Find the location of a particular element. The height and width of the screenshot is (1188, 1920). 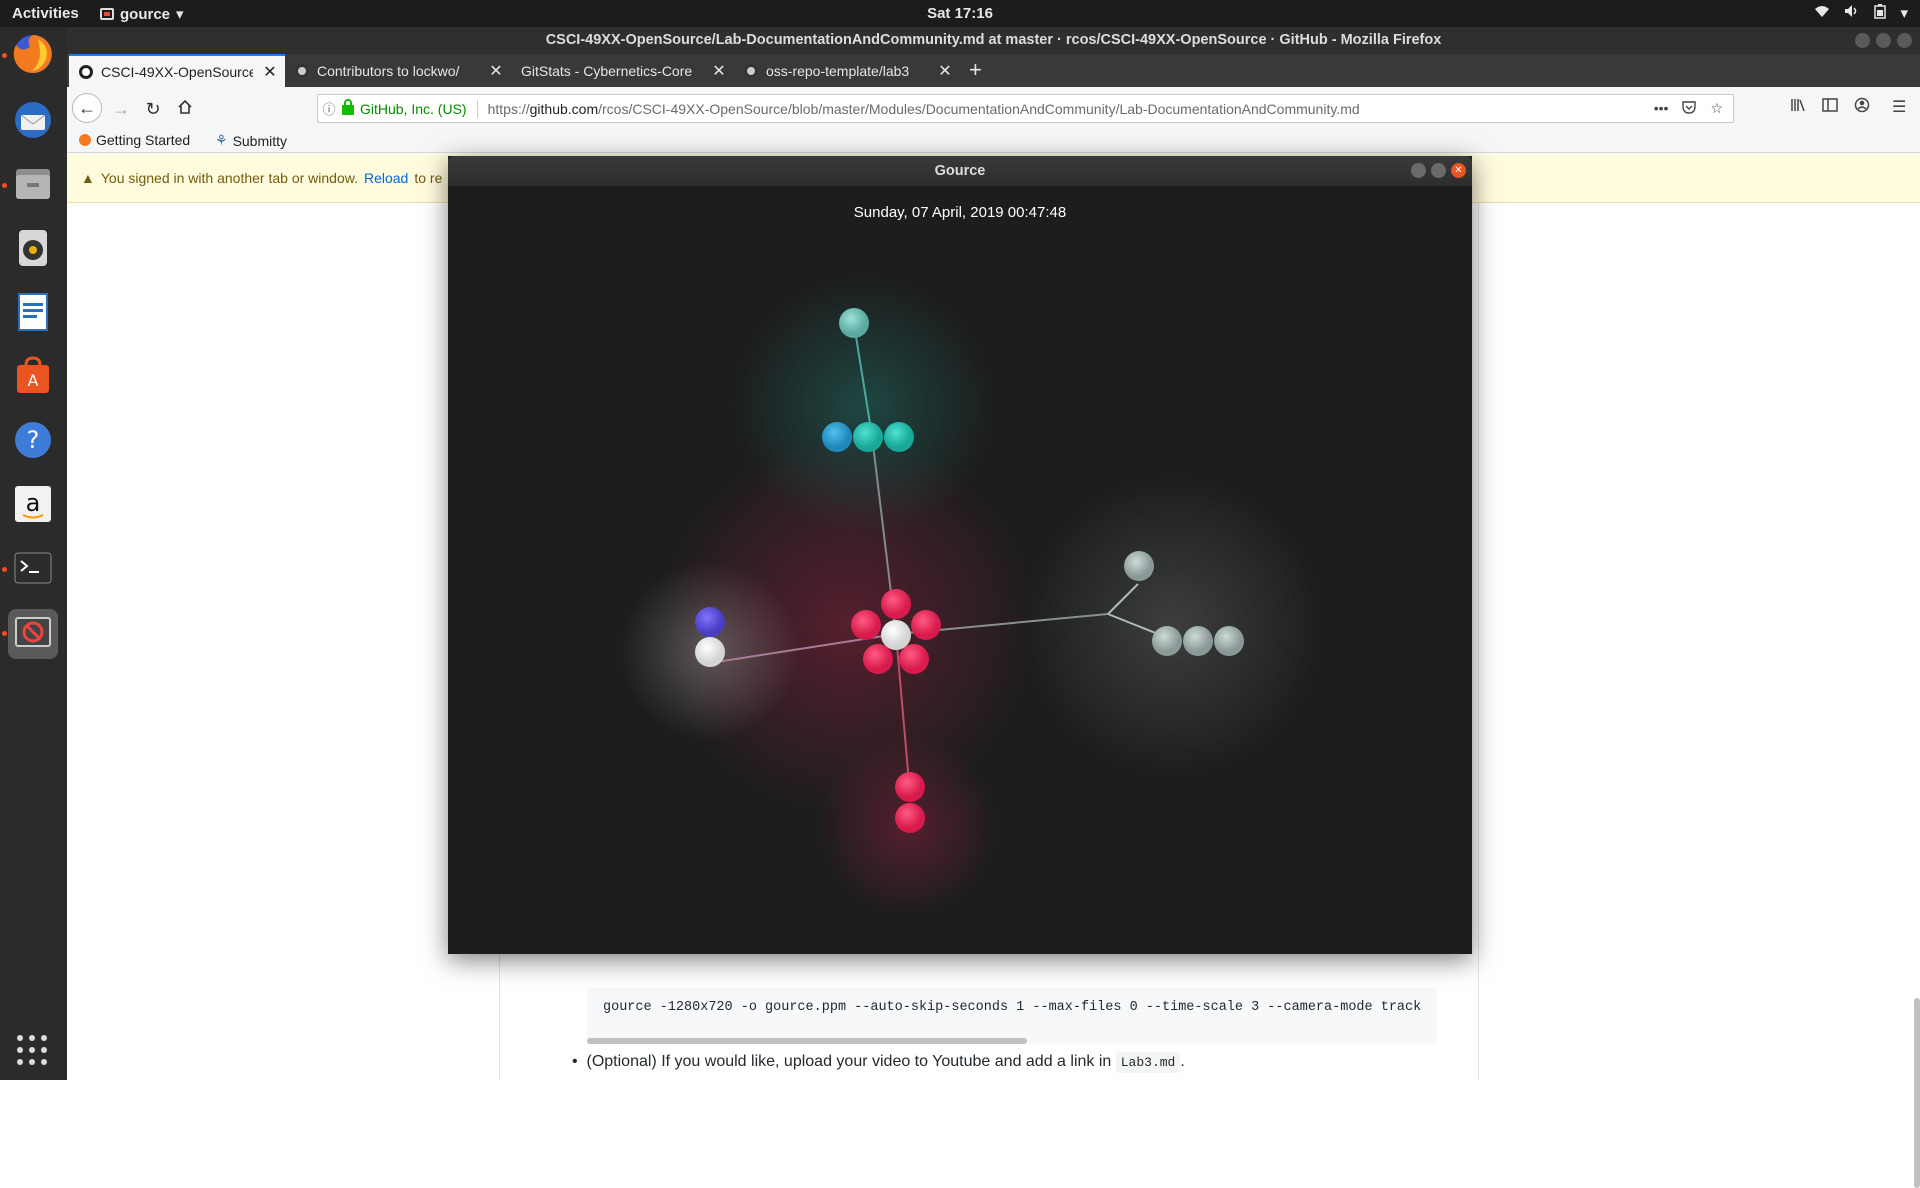

terminal-icon is located at coordinates (33, 570).